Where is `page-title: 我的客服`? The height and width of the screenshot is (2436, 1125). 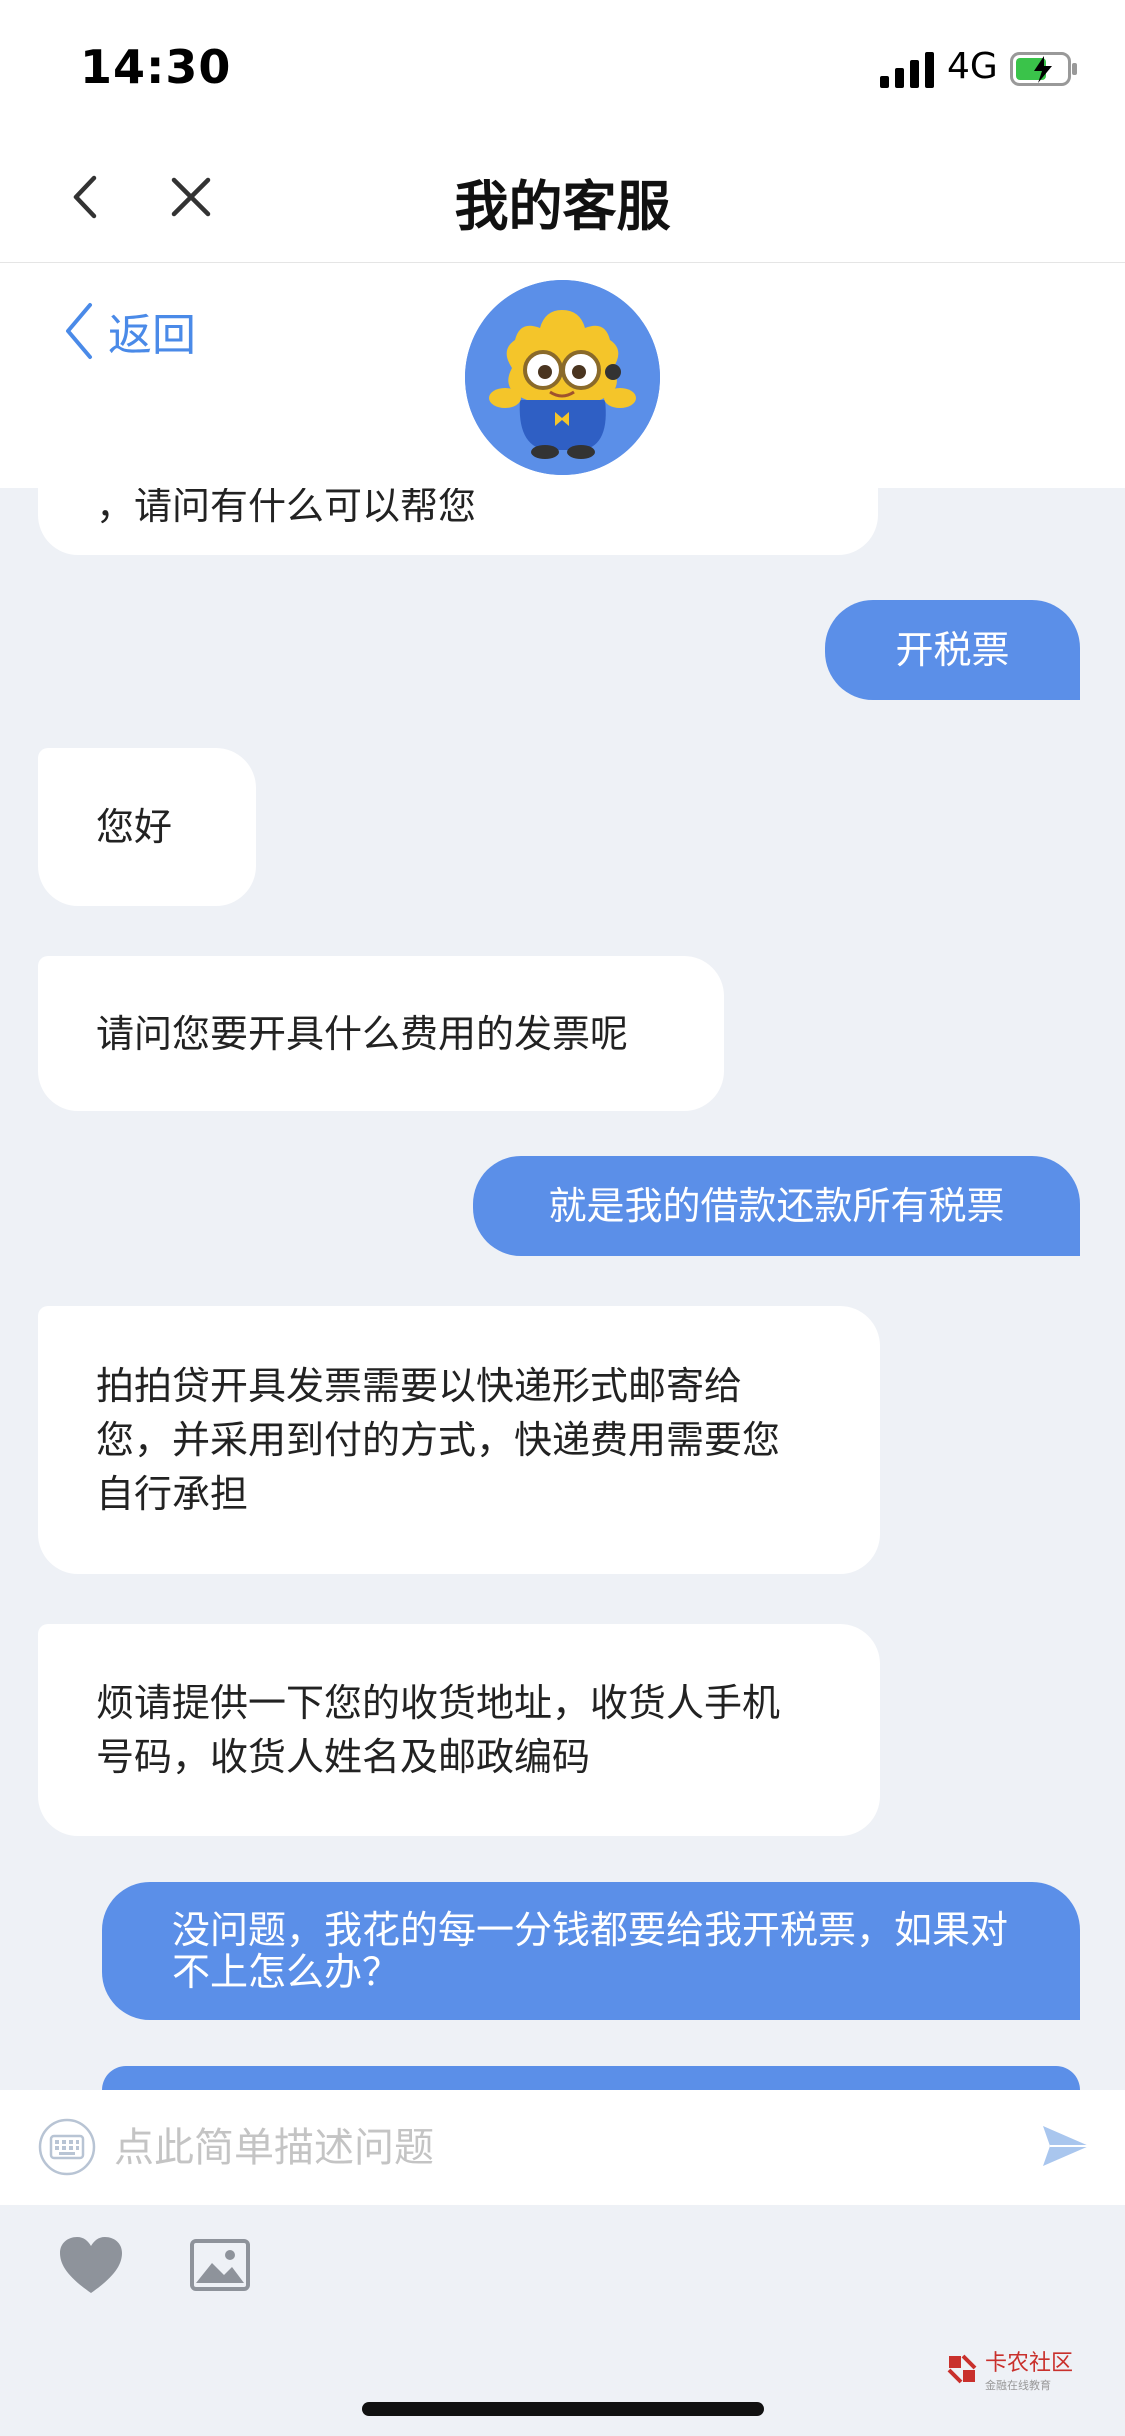 page-title: 我的客服 is located at coordinates (562, 206).